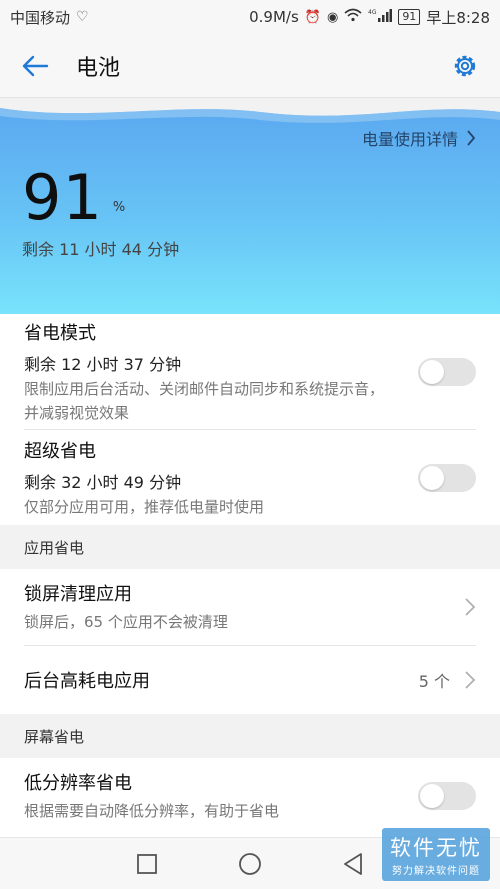 The image size is (500, 889). I want to click on recents-icon, so click(147, 864).